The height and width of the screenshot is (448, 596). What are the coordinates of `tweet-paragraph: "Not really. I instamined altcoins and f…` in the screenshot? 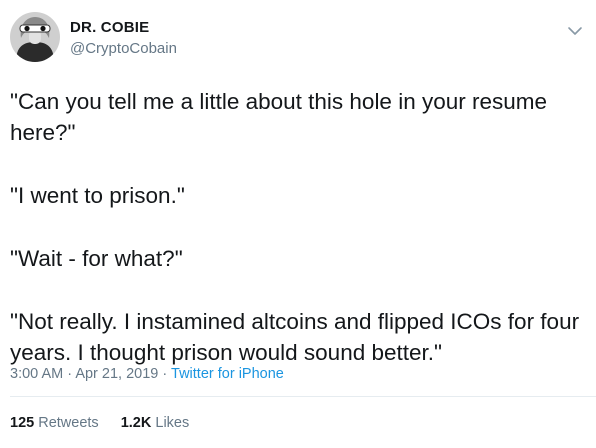 It's located at (295, 337).